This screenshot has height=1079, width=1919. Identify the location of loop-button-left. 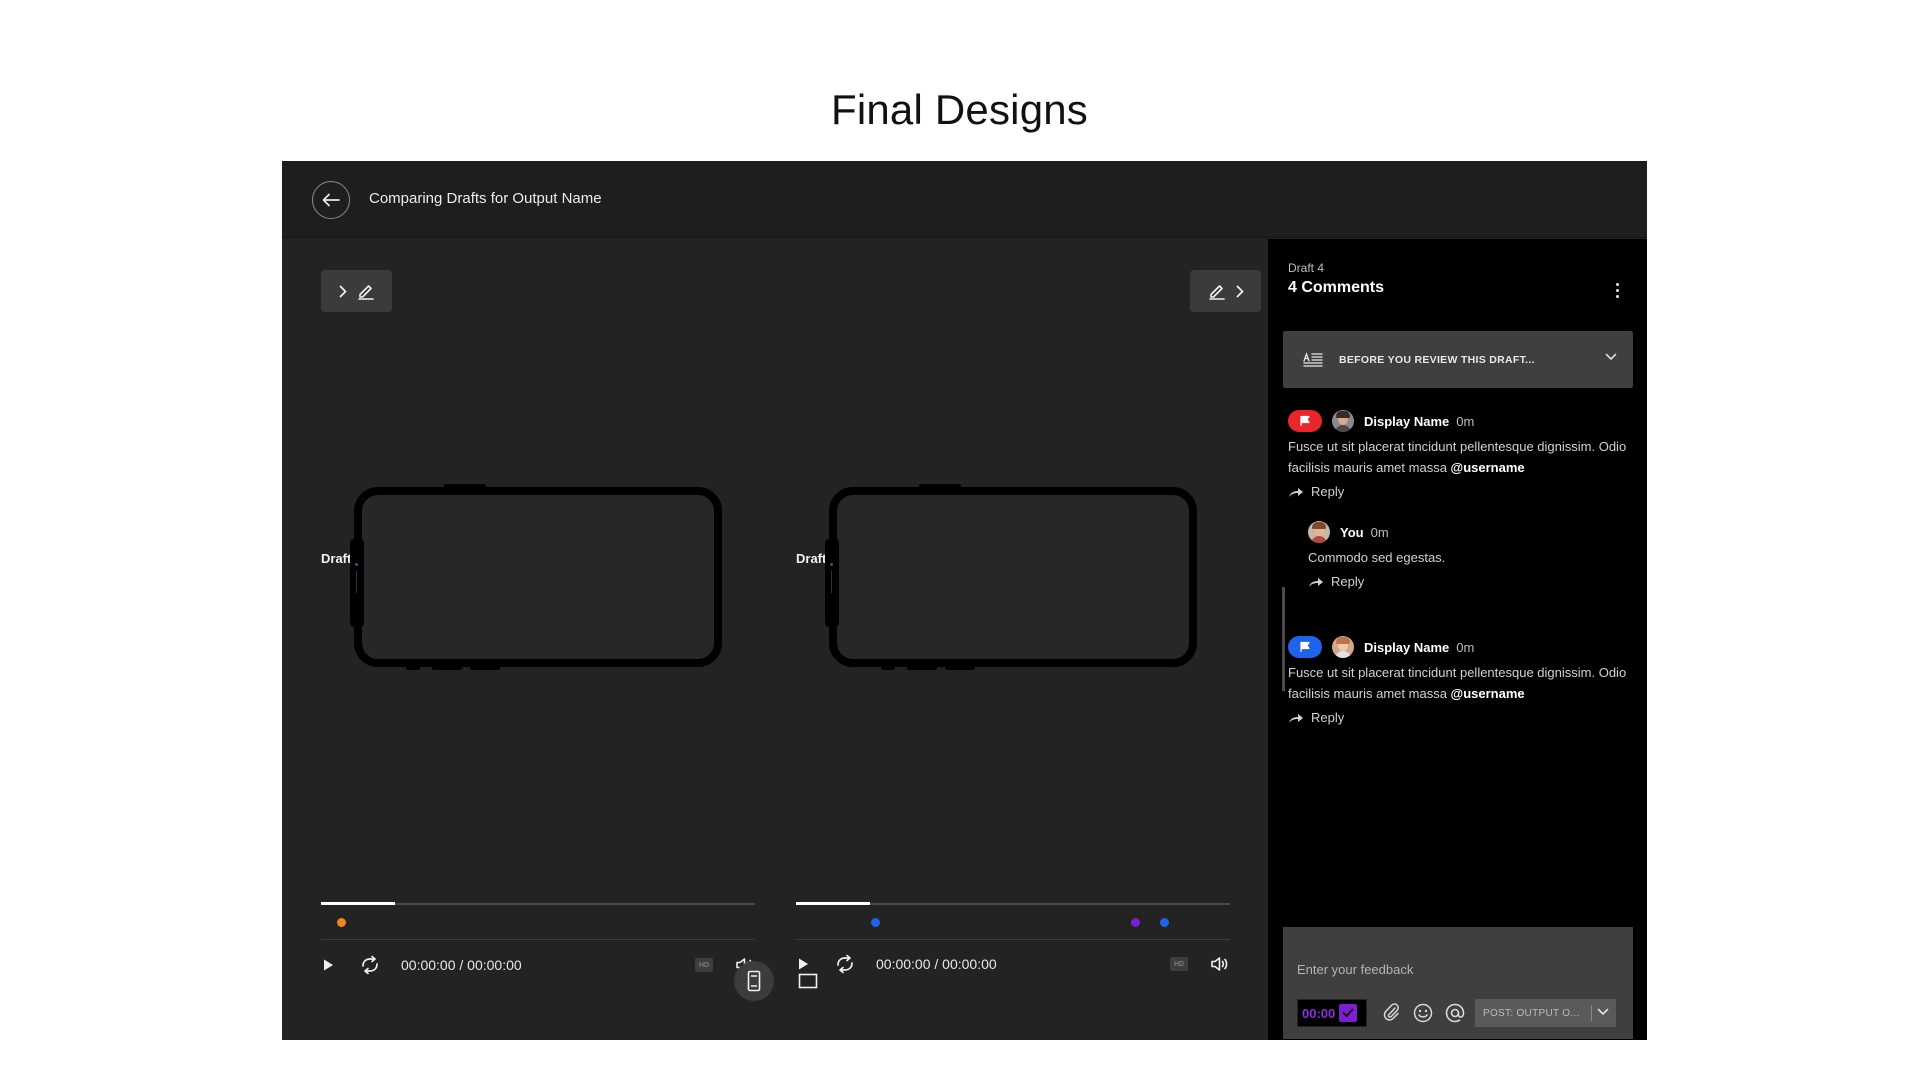
(370, 965).